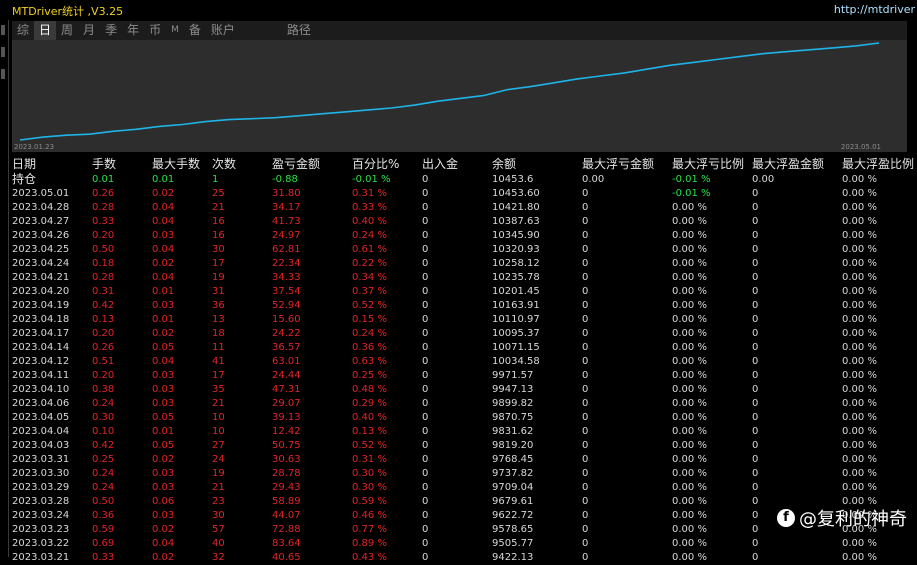 The image size is (917, 565). What do you see at coordinates (504, 164) in the screenshot?
I see `col-header-balance: 余额` at bounding box center [504, 164].